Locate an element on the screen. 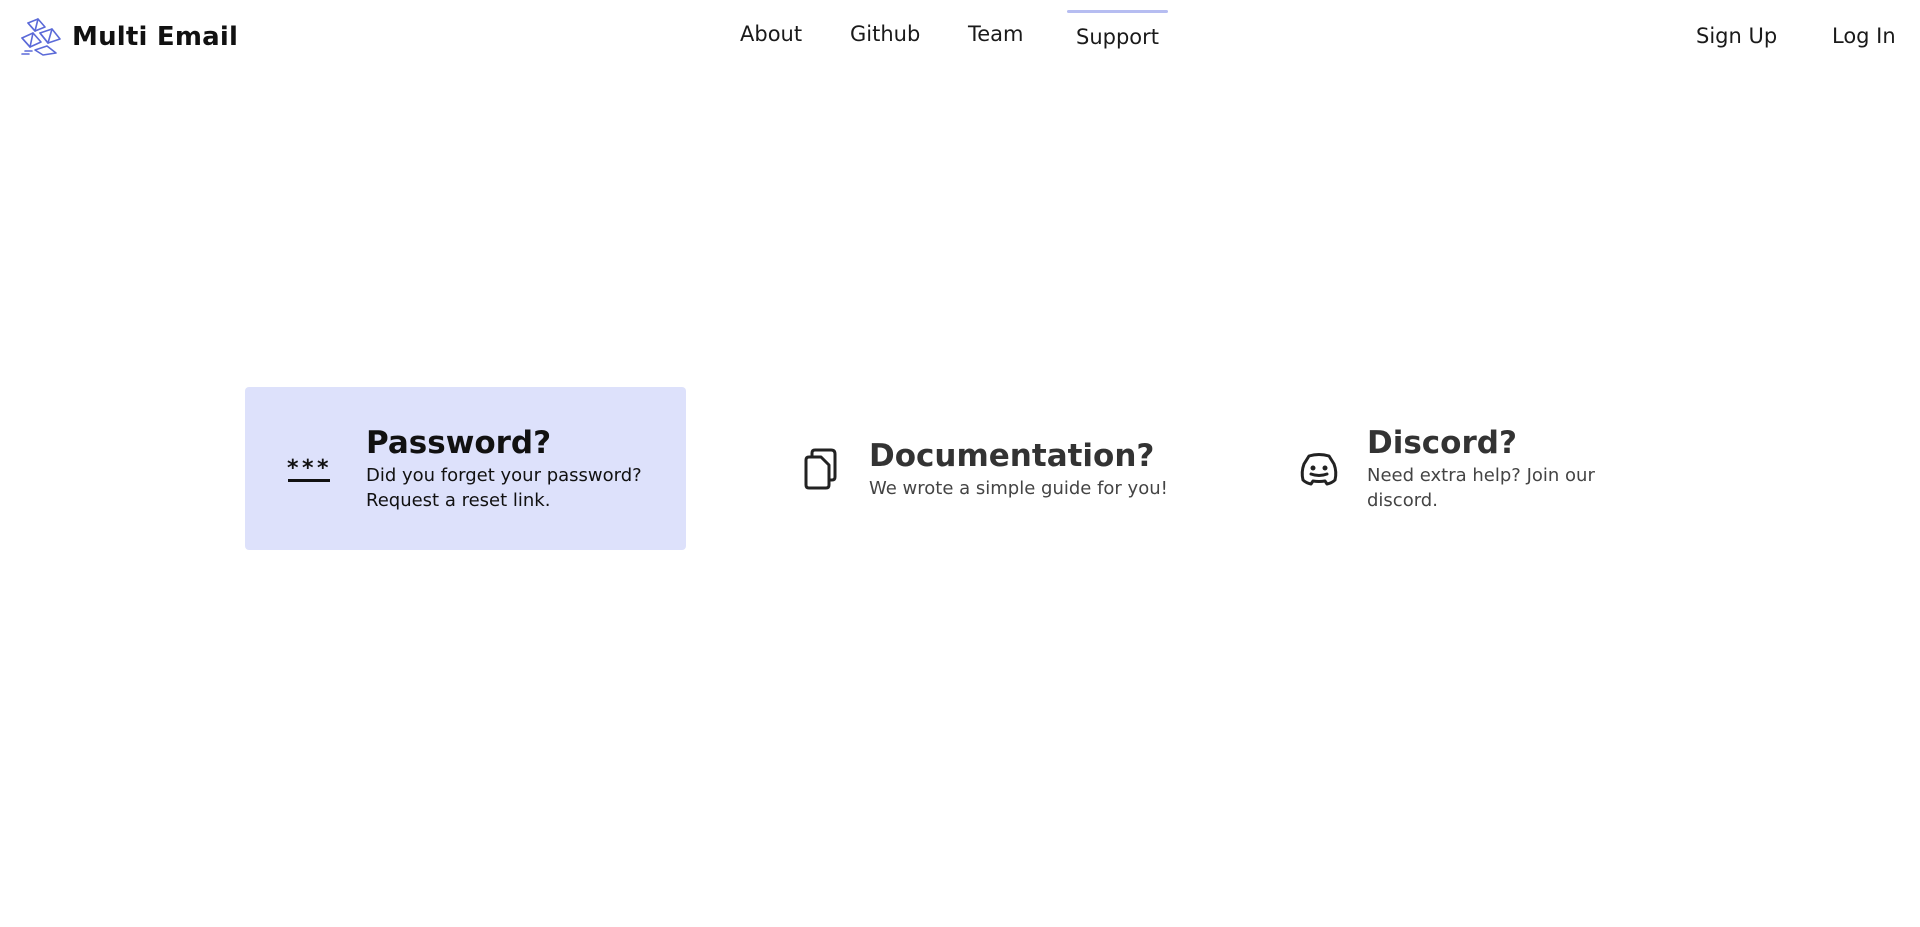 Image resolution: width=1920 pixels, height=927 pixels. nav-item-github: Github is located at coordinates (885, 34).